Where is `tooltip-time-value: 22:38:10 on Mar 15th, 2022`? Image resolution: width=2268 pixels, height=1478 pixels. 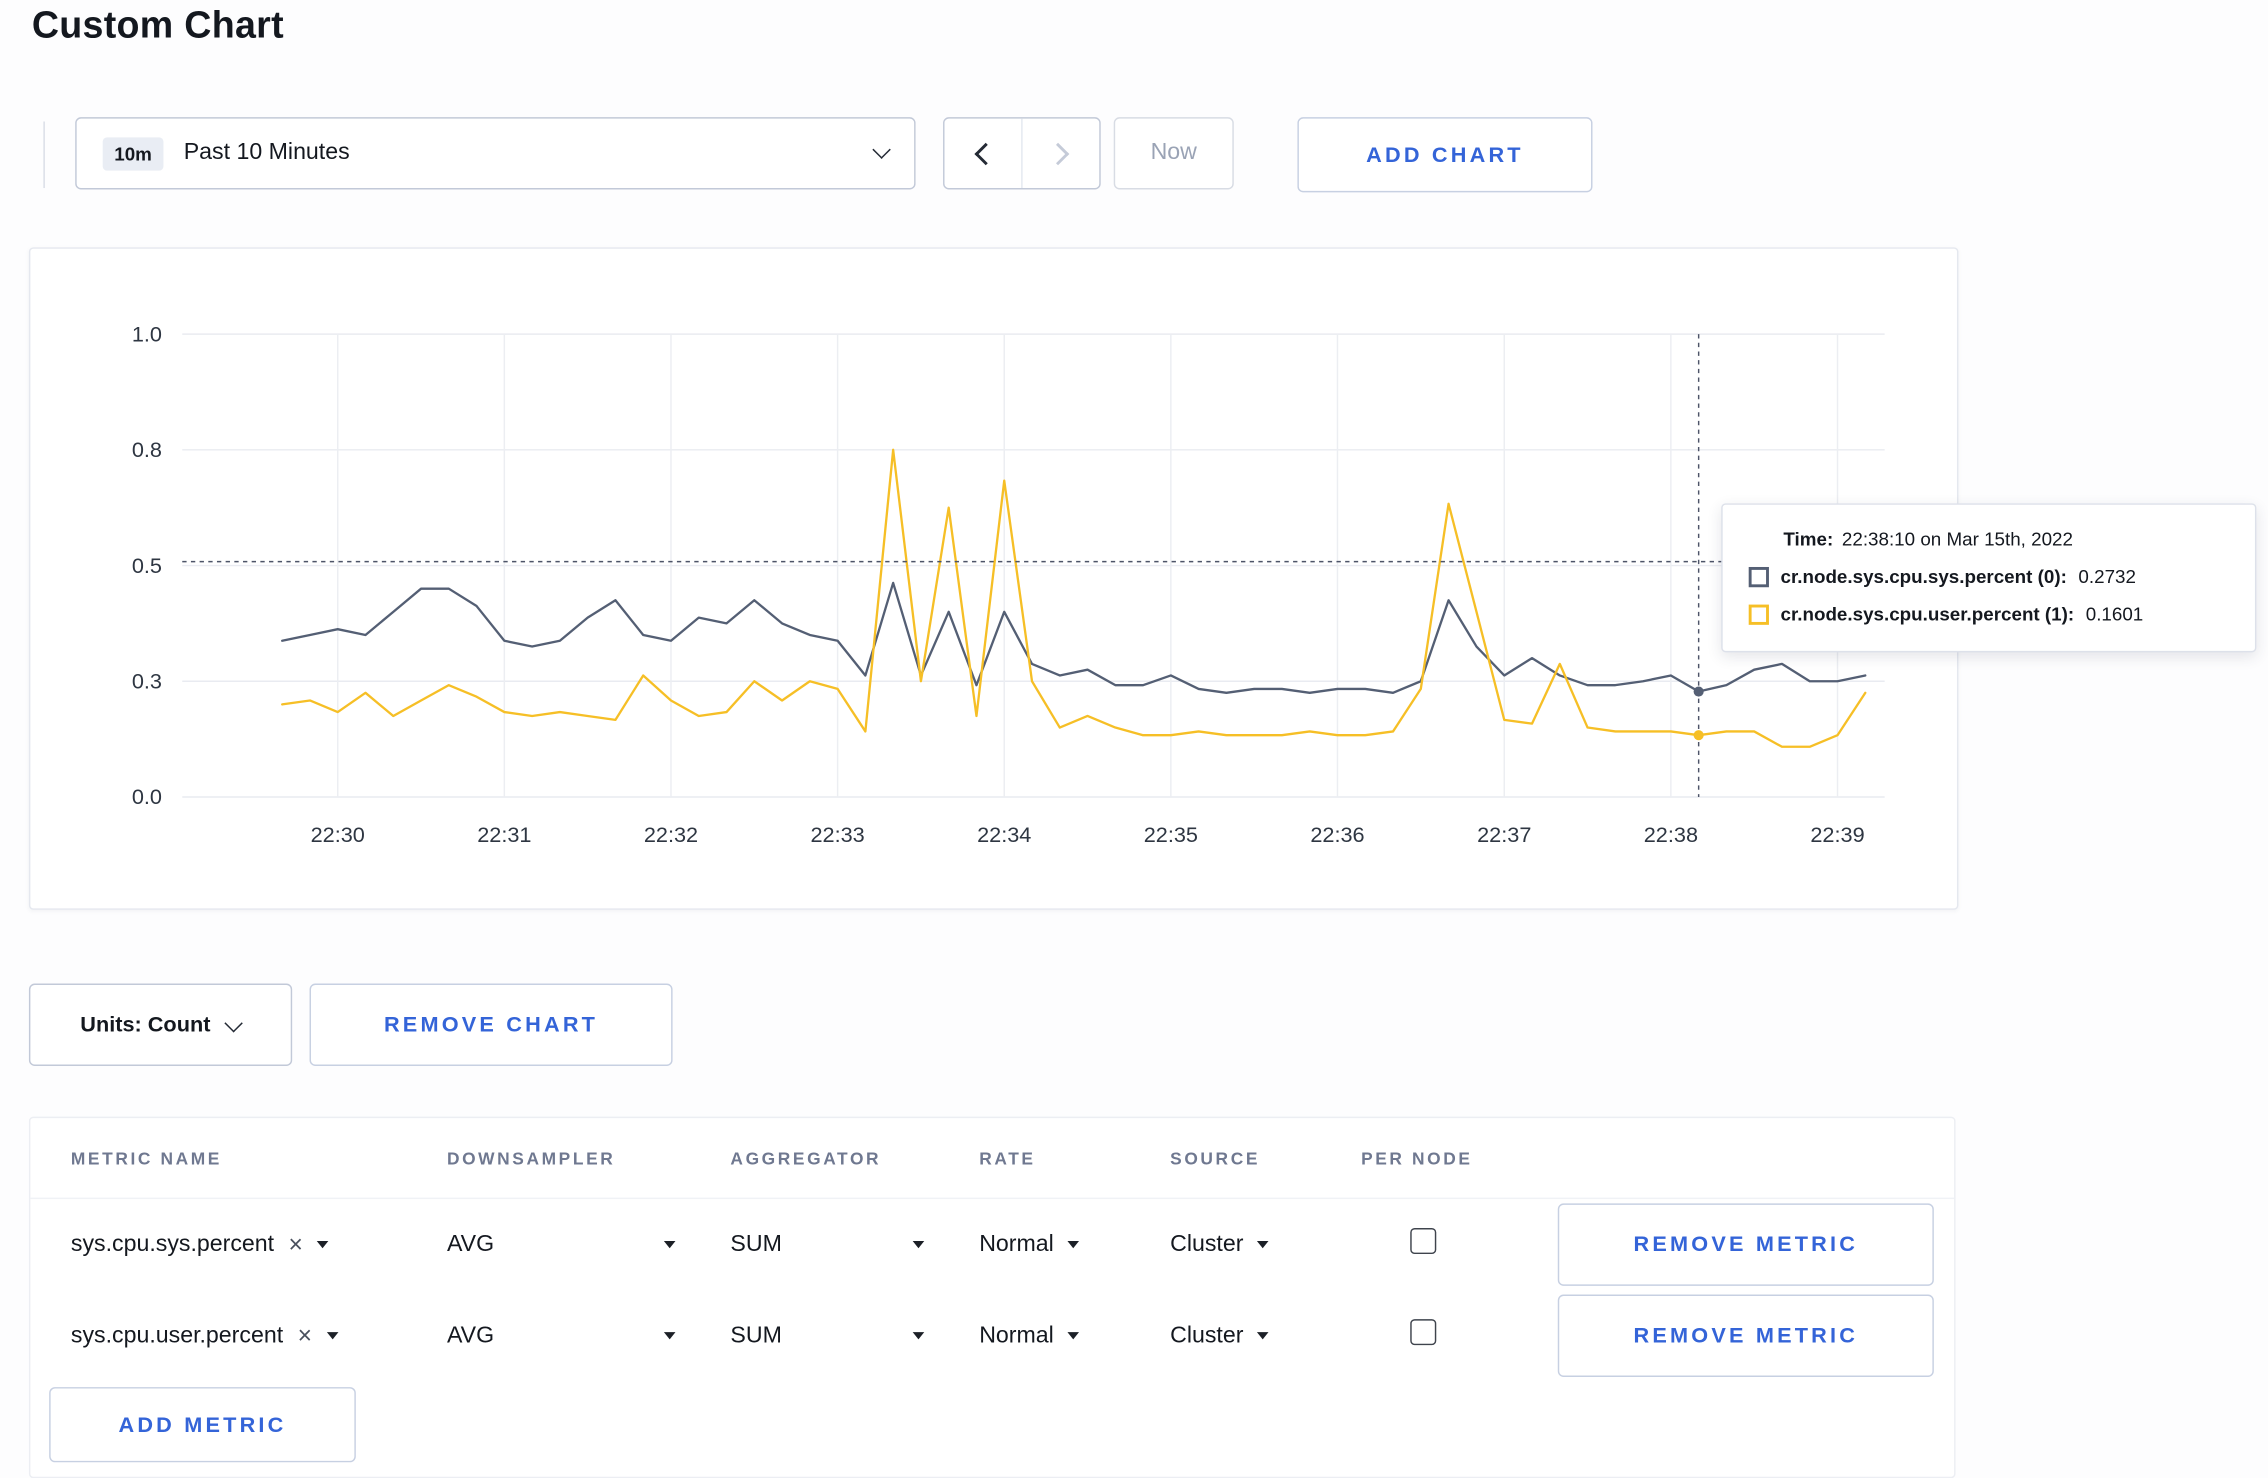
tooltip-time-value: 22:38:10 on Mar 15th, 2022 is located at coordinates (1957, 538).